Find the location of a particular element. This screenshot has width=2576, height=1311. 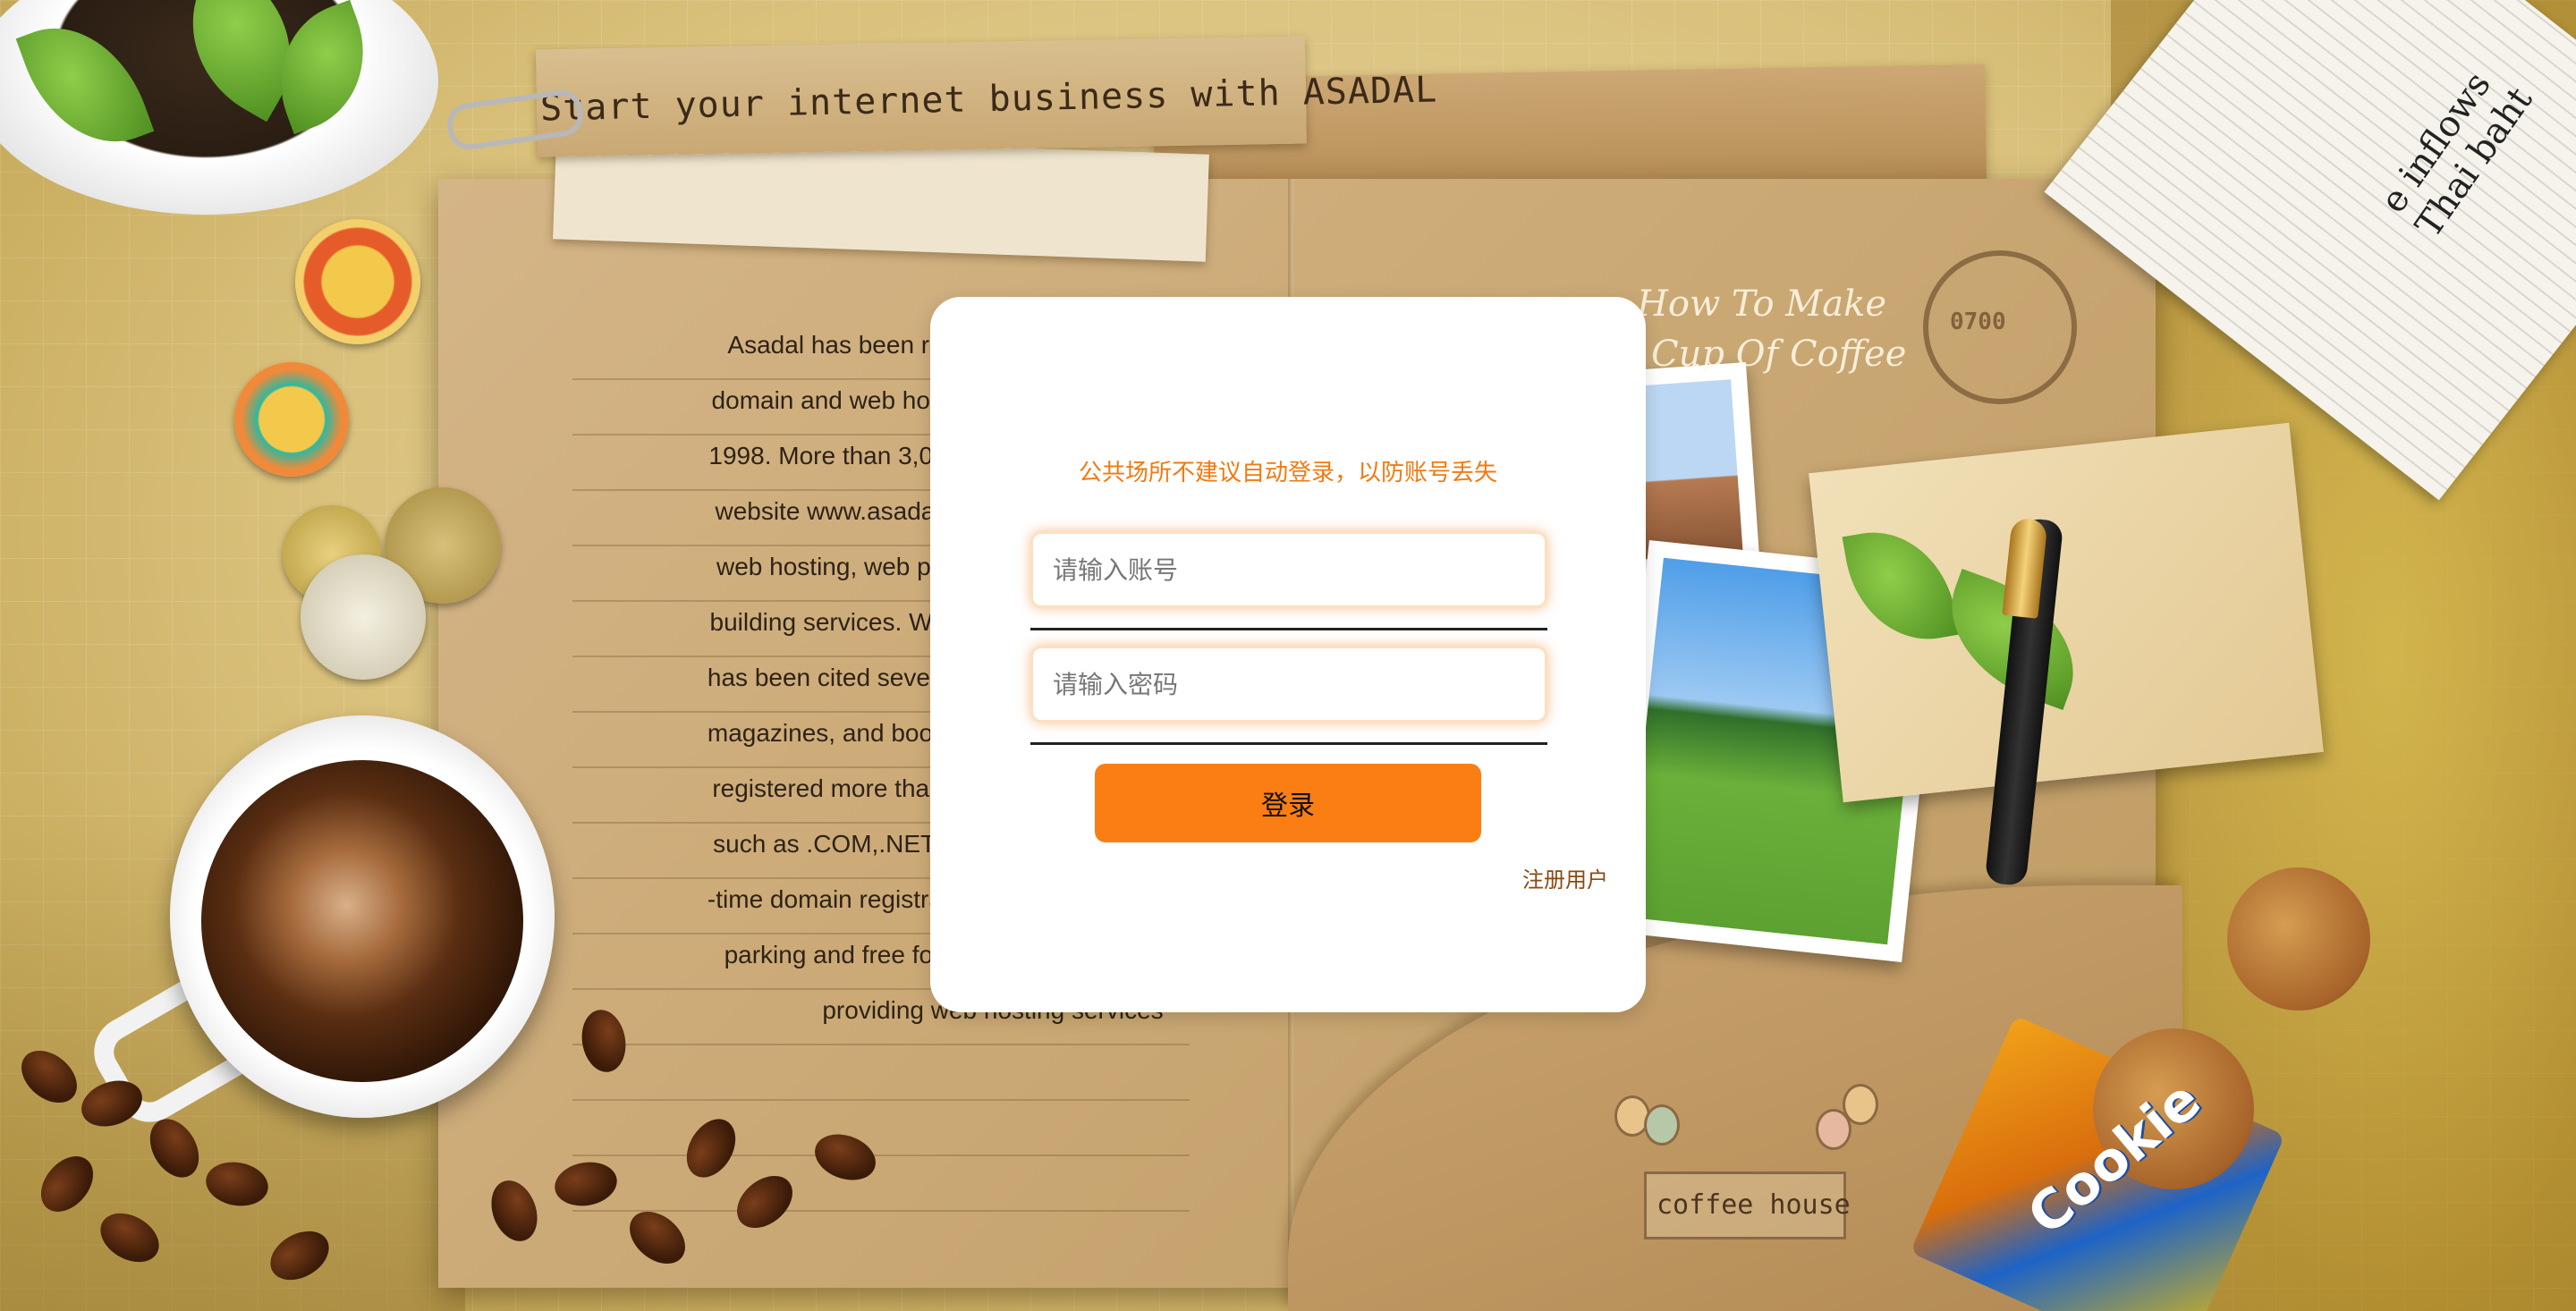

register-link: 注册用户 is located at coordinates (1565, 877).